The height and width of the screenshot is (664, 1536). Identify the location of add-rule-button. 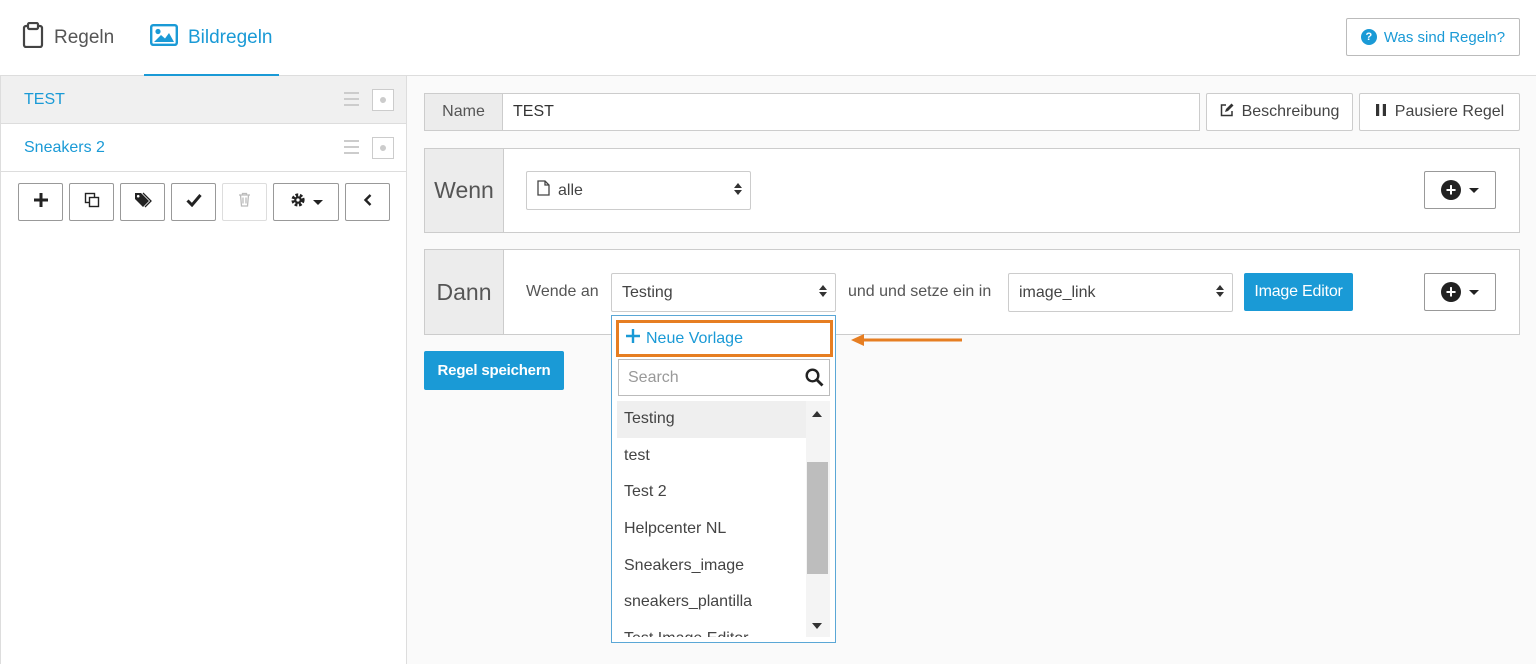
(40, 202).